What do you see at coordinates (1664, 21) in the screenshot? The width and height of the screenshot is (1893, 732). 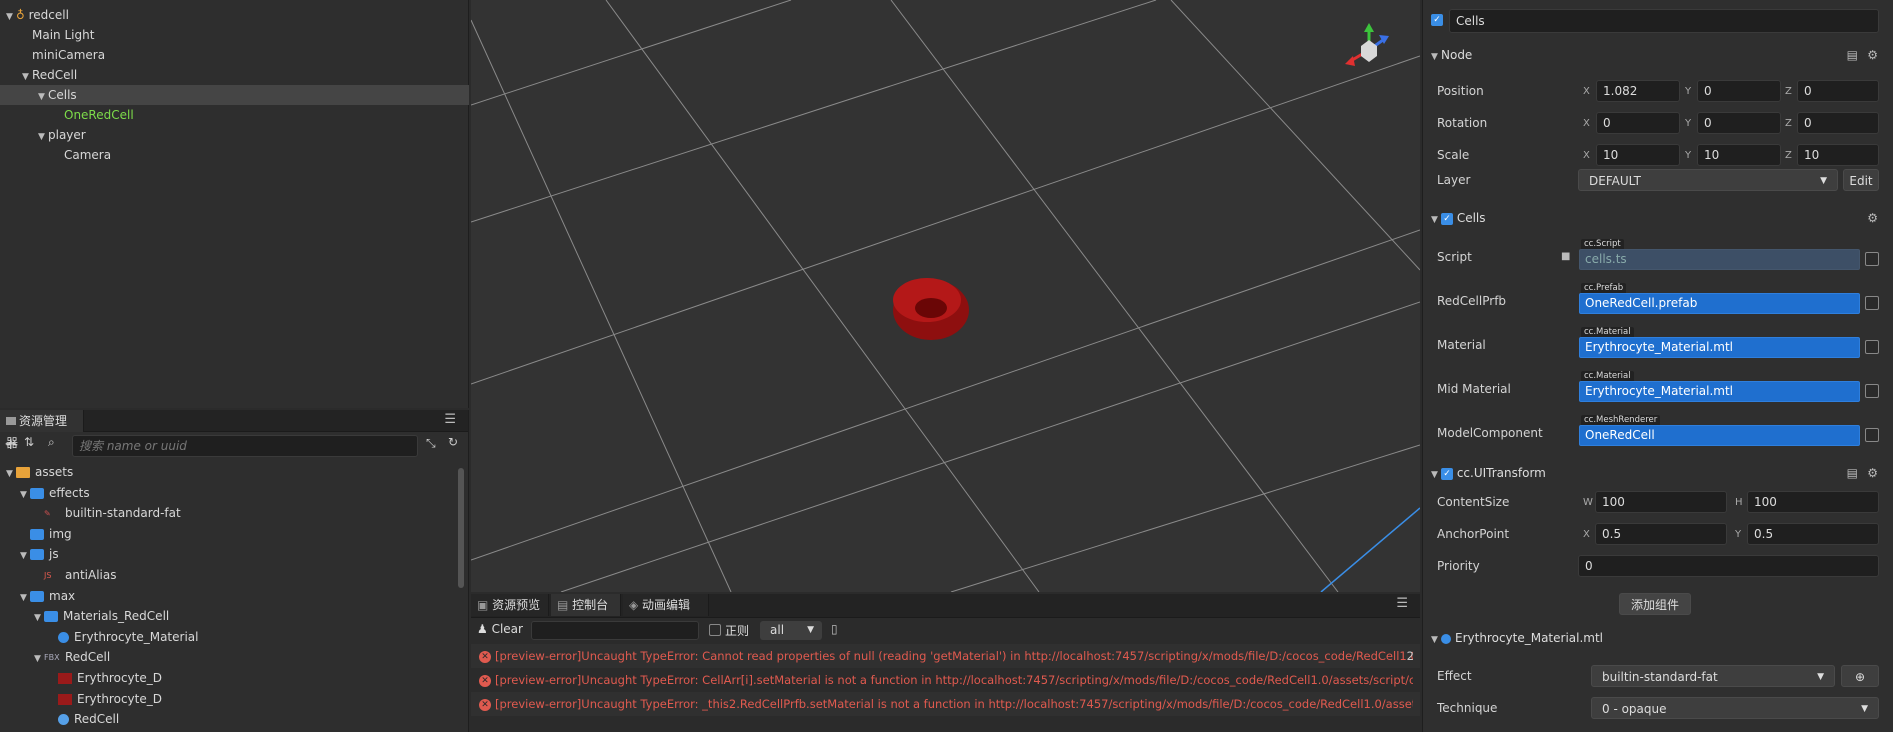 I see `node-name-input: Cells` at bounding box center [1664, 21].